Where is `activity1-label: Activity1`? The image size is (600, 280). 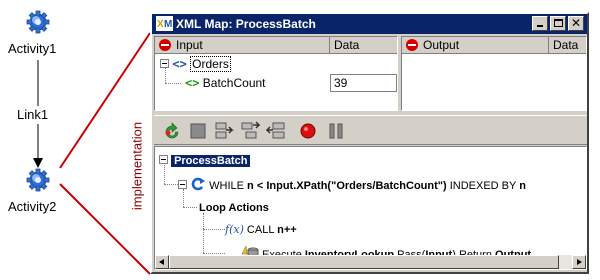
activity1-label: Activity1 is located at coordinates (32, 48).